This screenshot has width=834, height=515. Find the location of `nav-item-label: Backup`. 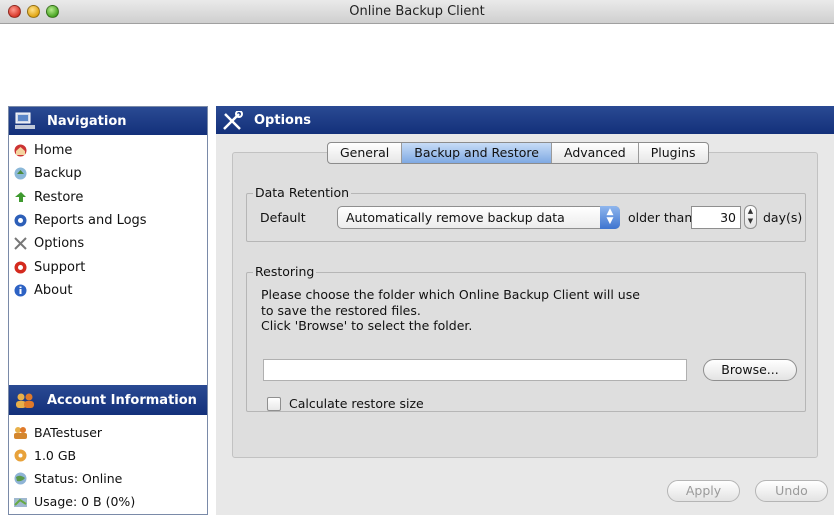

nav-item-label: Backup is located at coordinates (58, 174).